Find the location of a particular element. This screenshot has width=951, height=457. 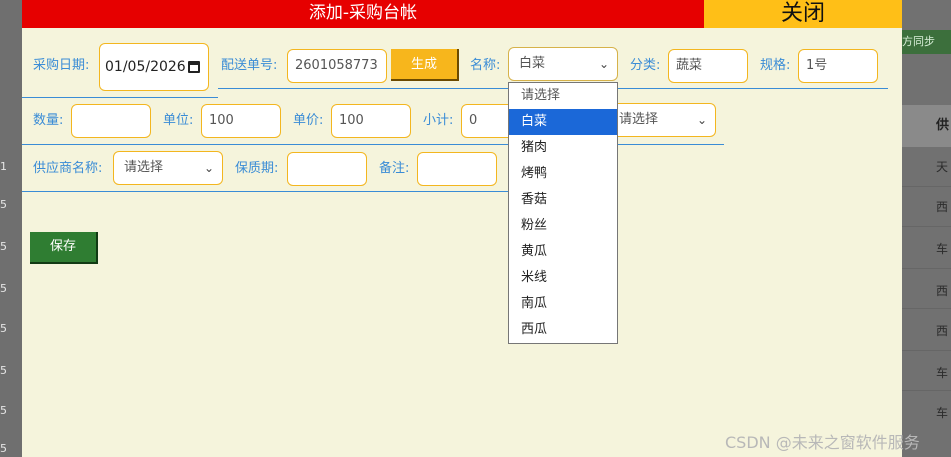

watermark: CSDN @未来之窗软件服务 is located at coordinates (822, 442).